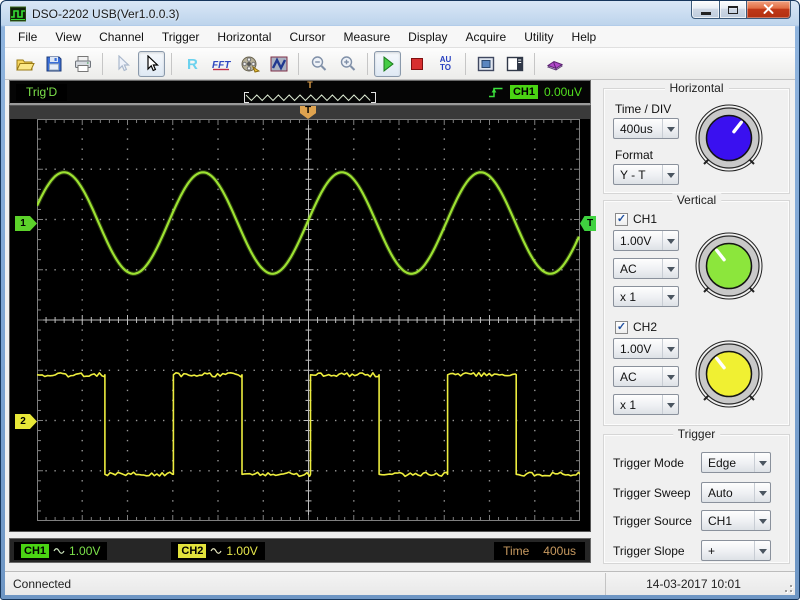 The width and height of the screenshot is (800, 600). I want to click on ch2-position-knob, so click(729, 374).